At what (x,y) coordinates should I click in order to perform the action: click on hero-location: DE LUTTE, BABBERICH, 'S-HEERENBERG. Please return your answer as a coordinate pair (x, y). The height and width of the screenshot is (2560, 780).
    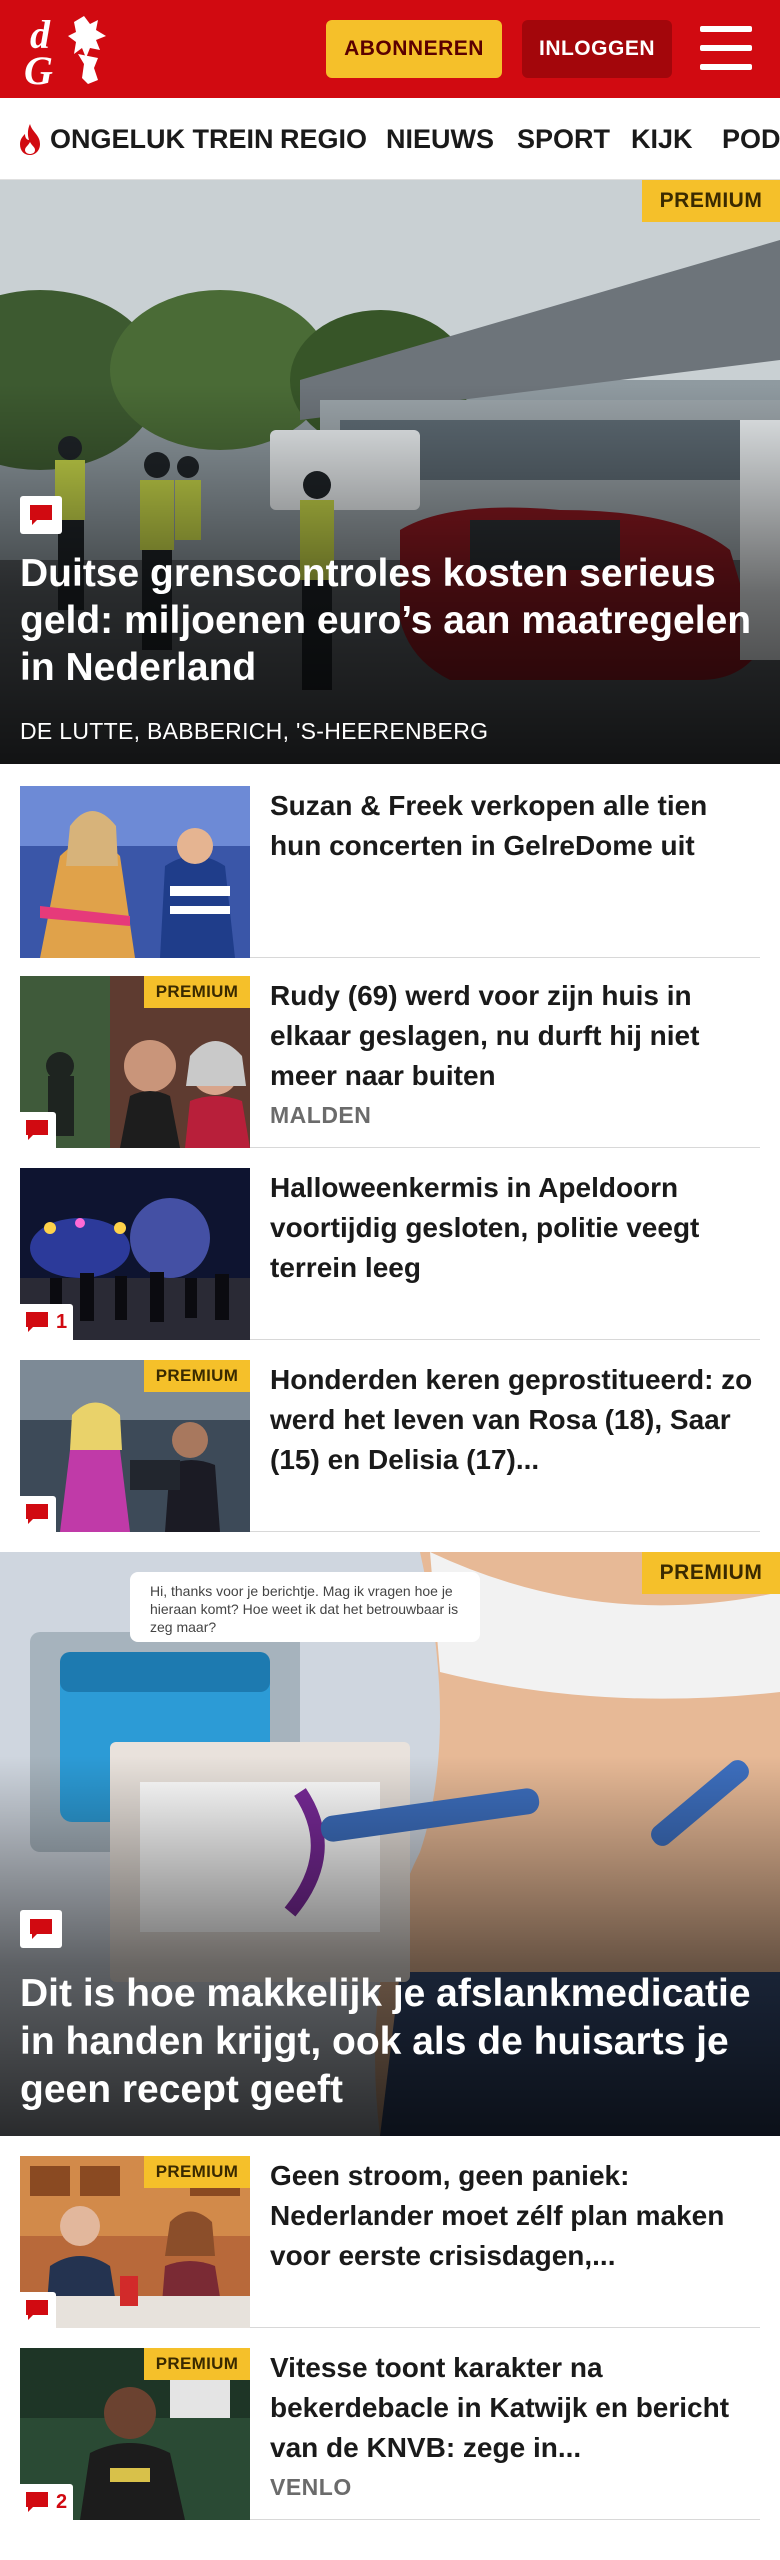
    Looking at the image, I should click on (254, 731).